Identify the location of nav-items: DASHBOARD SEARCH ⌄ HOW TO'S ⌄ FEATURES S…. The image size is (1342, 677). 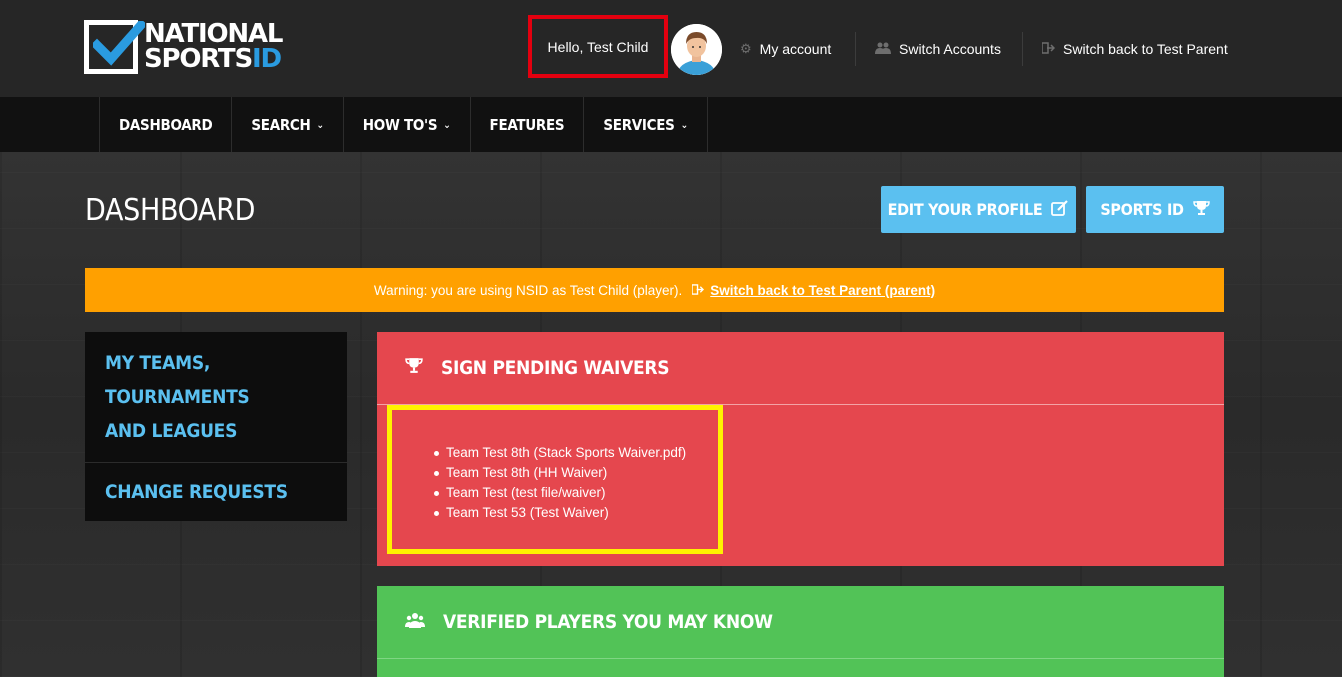
(403, 124).